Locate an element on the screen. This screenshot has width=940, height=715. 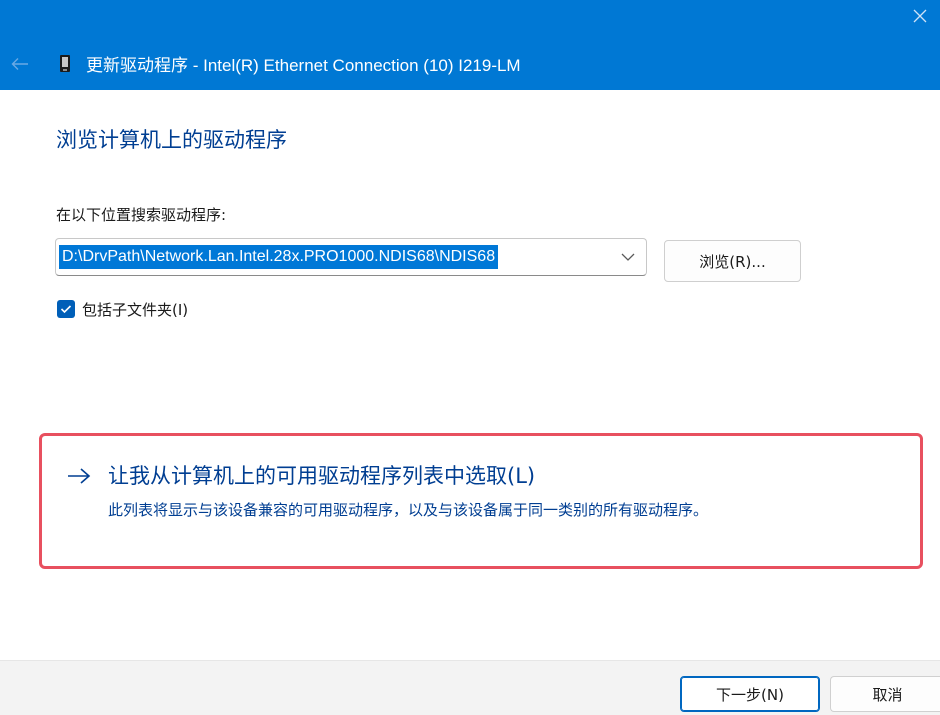
include-subfolders-checkbox: 包括子文件夹(I) is located at coordinates (122, 309).